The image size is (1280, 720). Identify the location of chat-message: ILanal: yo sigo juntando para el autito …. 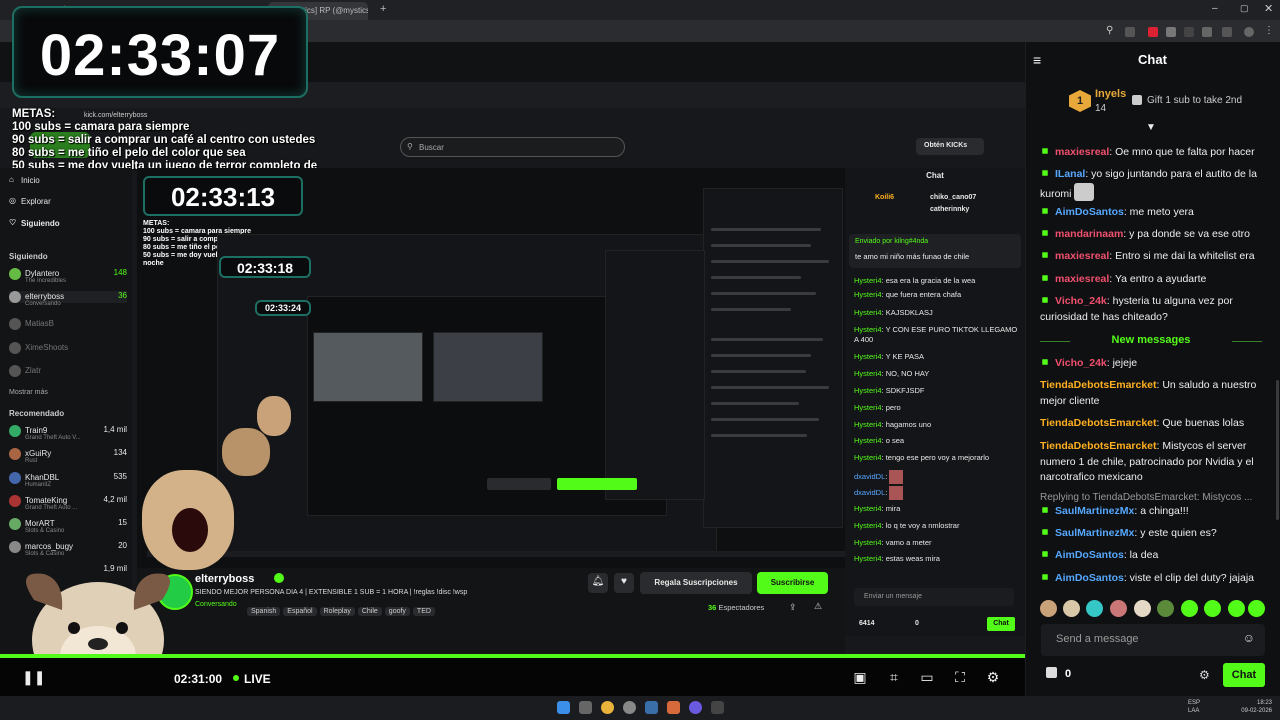
(1148, 184).